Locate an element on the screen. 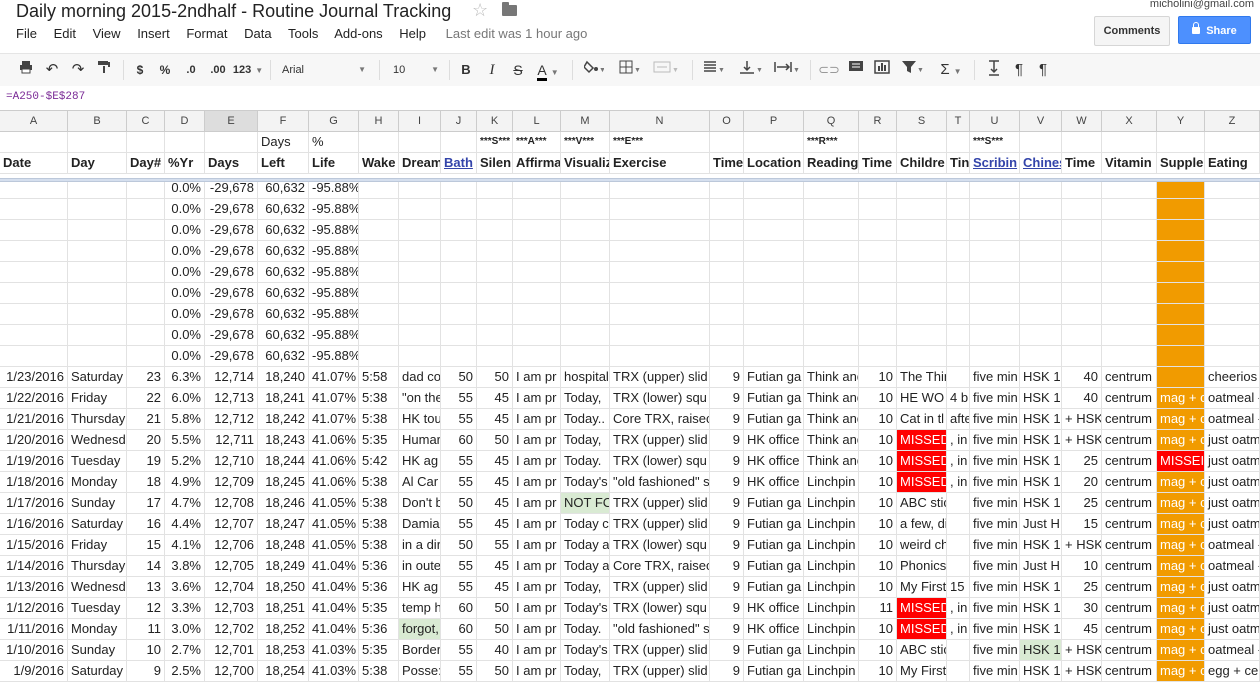 The height and width of the screenshot is (682, 1260). cell-D: 3.0% is located at coordinates (185, 629).